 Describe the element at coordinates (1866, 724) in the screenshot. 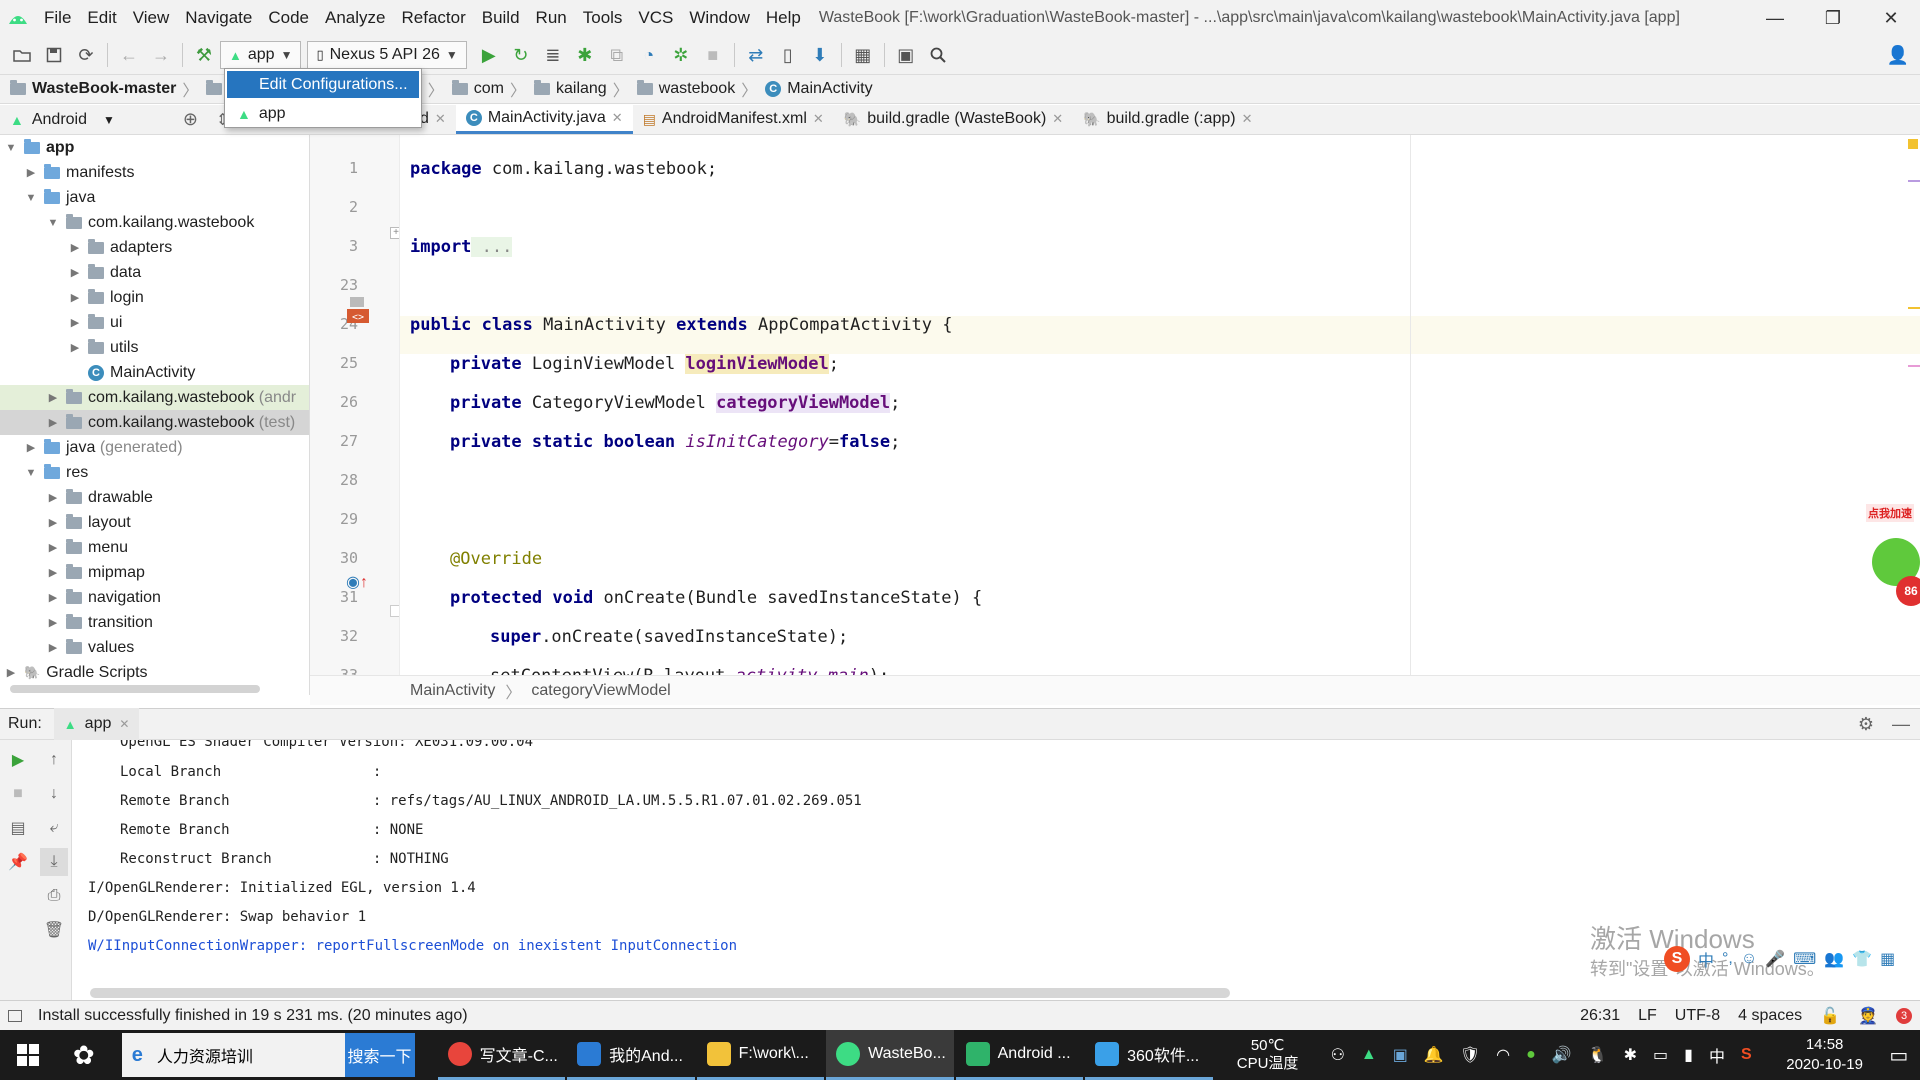

I see `settings-gear-icon: ⚙` at that location.